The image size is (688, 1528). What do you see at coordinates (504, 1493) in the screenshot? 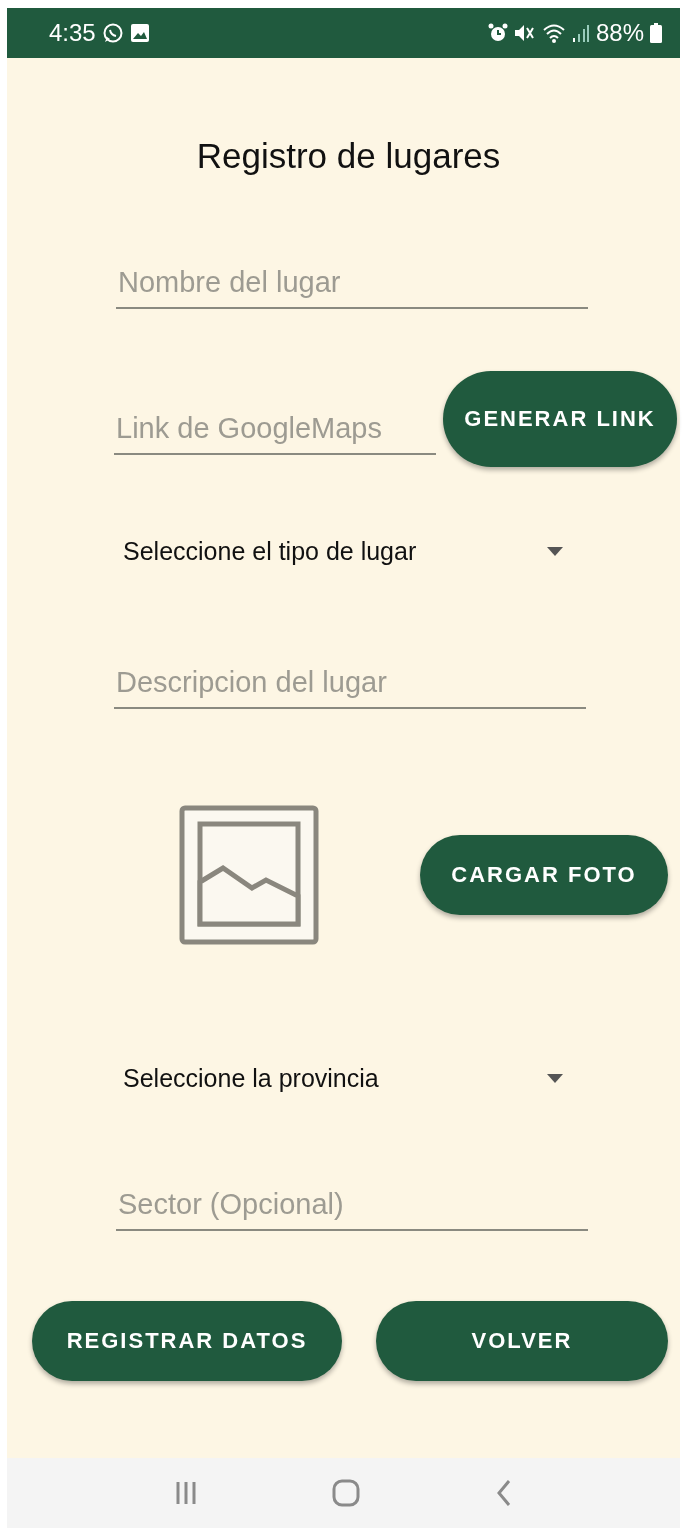
I see `back-icon` at bounding box center [504, 1493].